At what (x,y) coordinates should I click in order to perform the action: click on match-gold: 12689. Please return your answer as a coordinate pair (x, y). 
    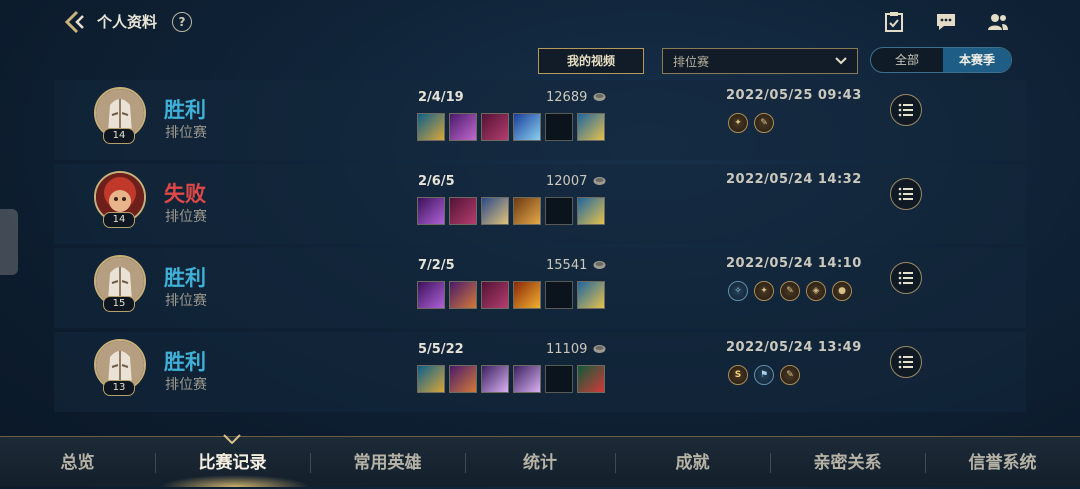
    Looking at the image, I should click on (567, 97).